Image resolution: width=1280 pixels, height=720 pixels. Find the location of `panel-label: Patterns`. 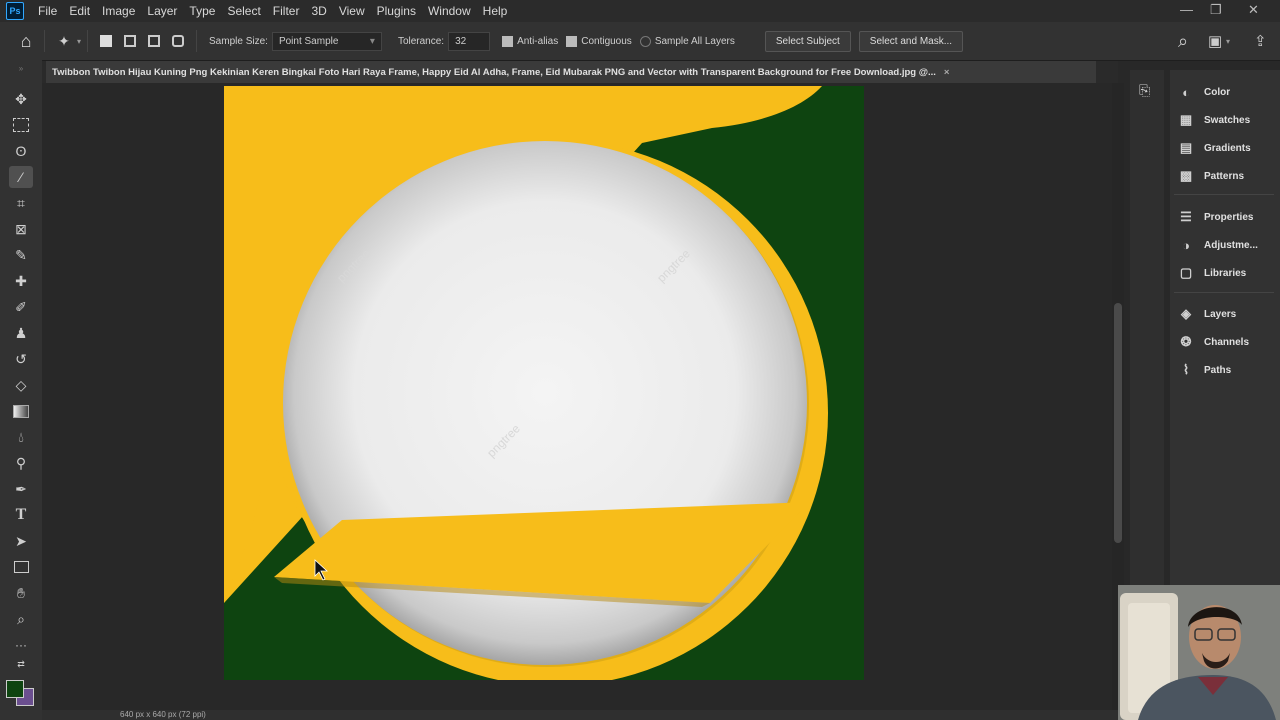

panel-label: Patterns is located at coordinates (1224, 176).